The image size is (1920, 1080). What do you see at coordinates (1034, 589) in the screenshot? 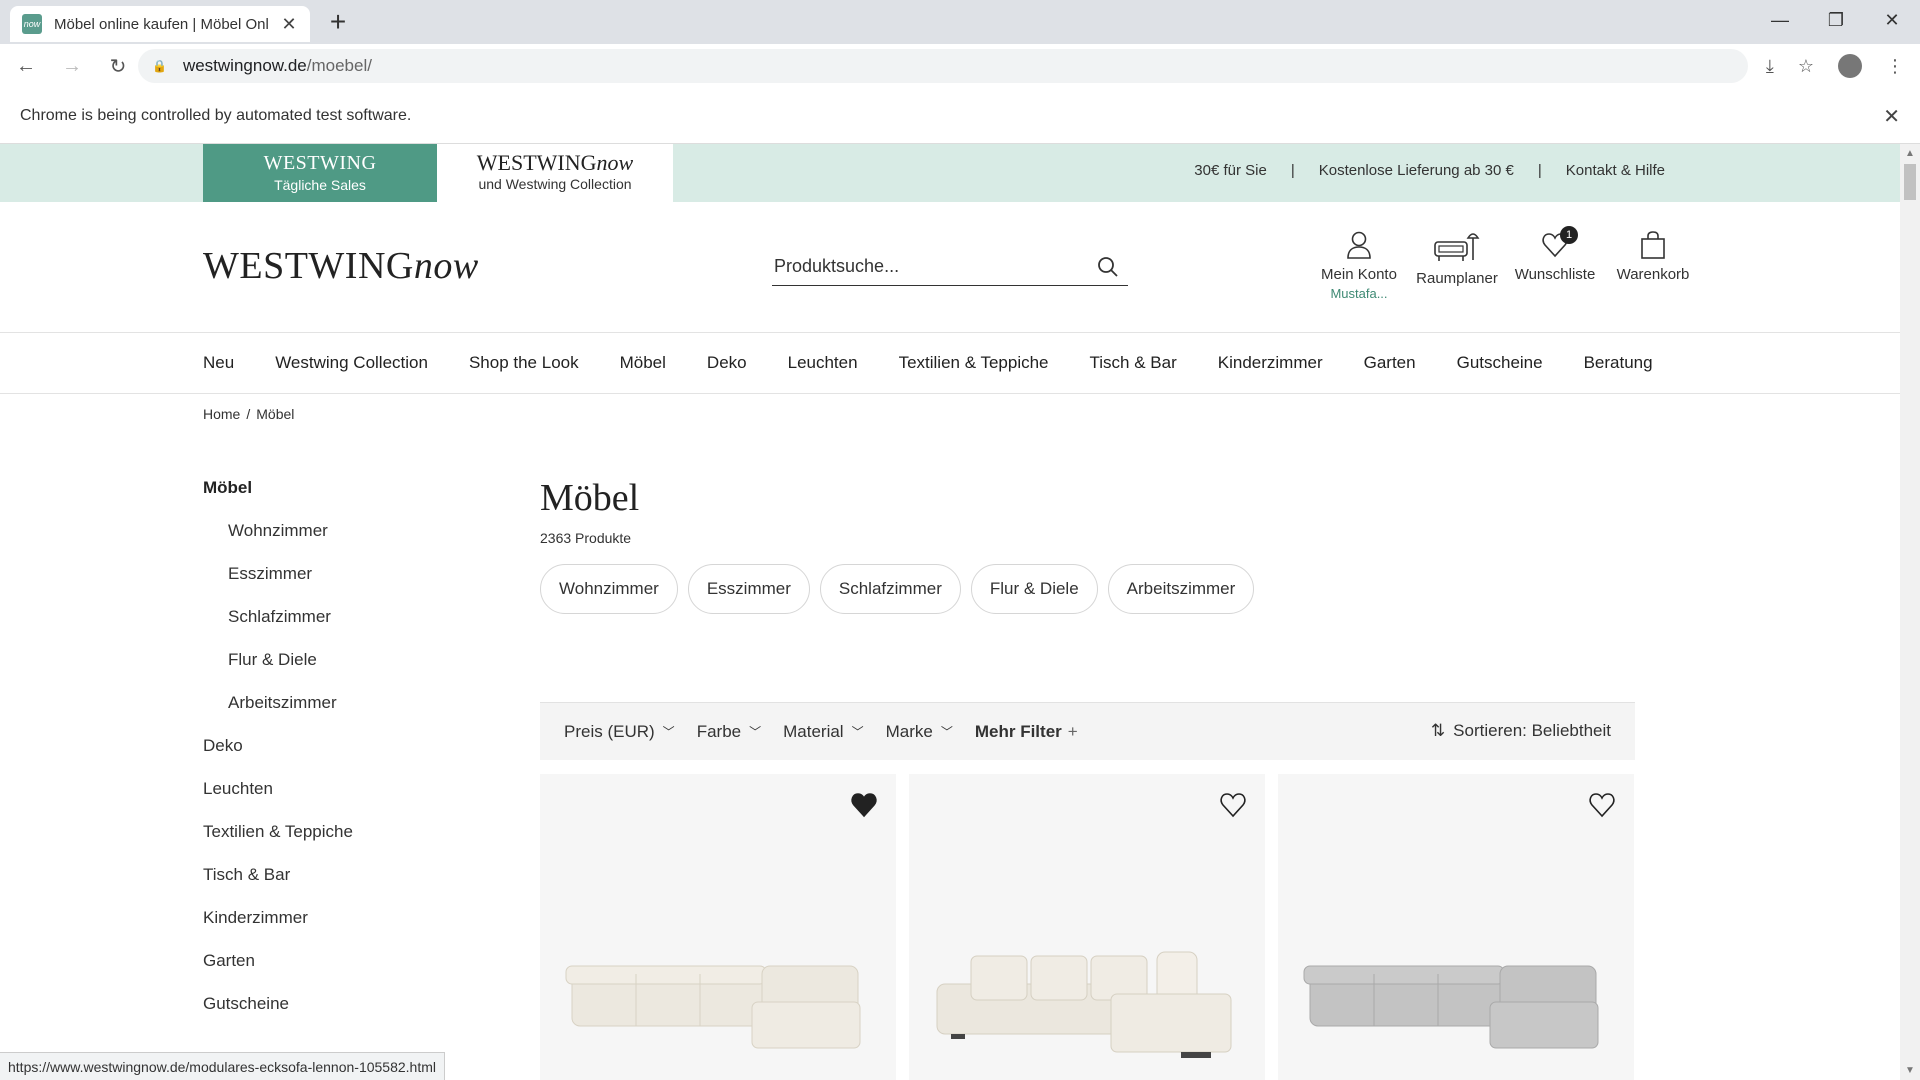
I see `chip-flur-diele: Flur & Diele` at bounding box center [1034, 589].